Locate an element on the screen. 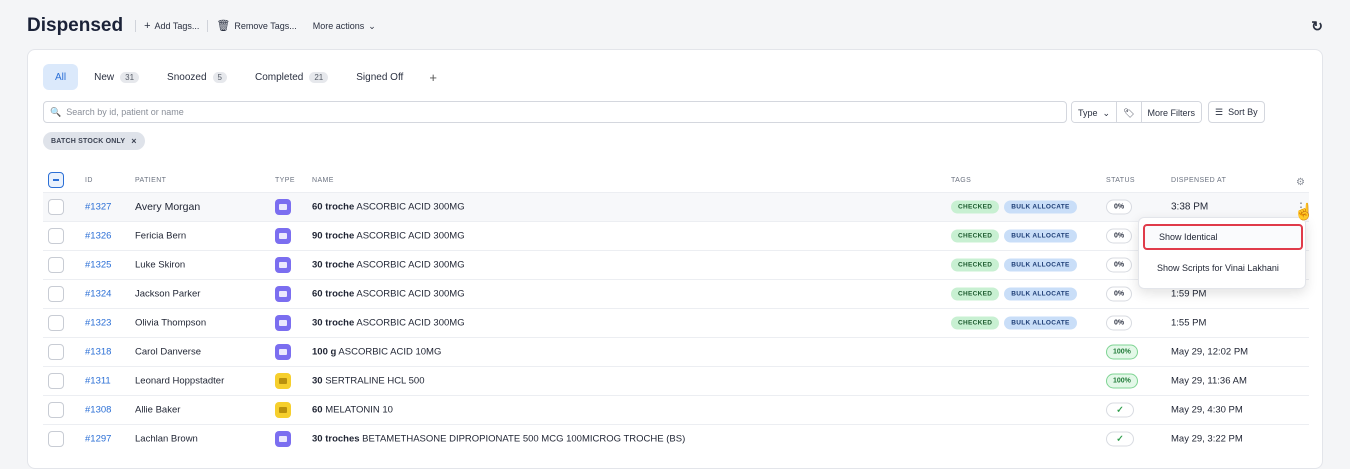  select-all-checkbox is located at coordinates (56, 180).